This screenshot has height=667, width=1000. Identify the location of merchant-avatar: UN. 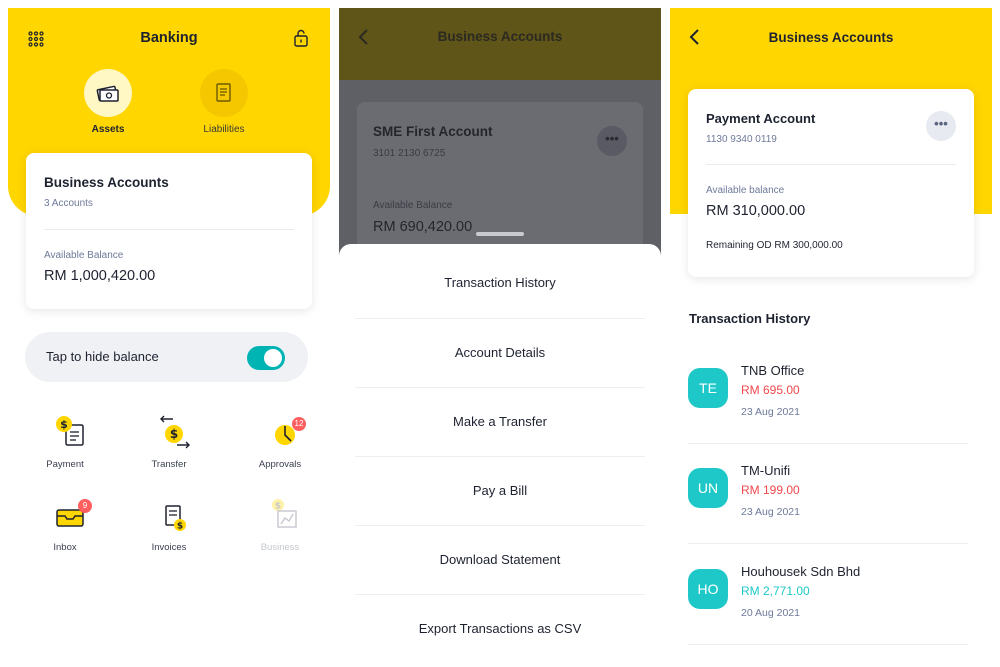
(708, 488).